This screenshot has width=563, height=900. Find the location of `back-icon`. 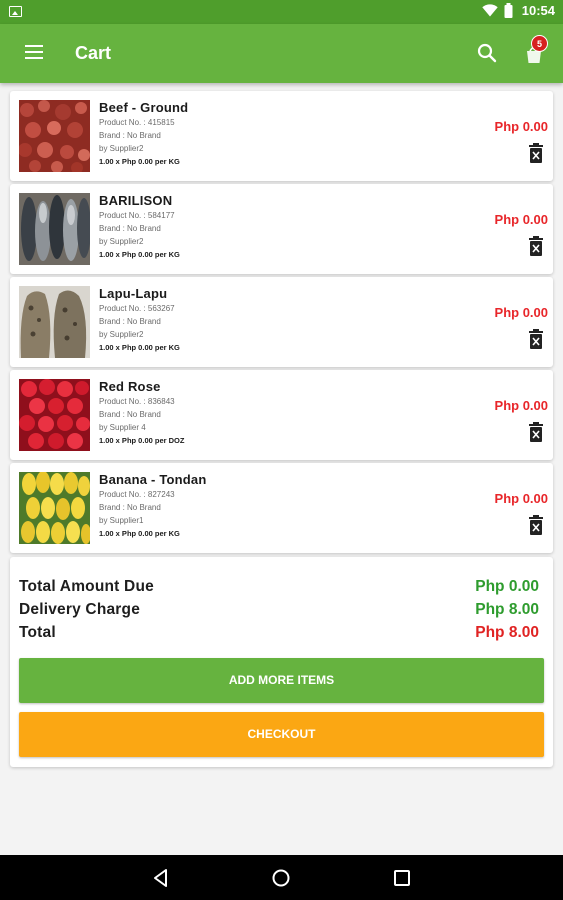

back-icon is located at coordinates (161, 878).